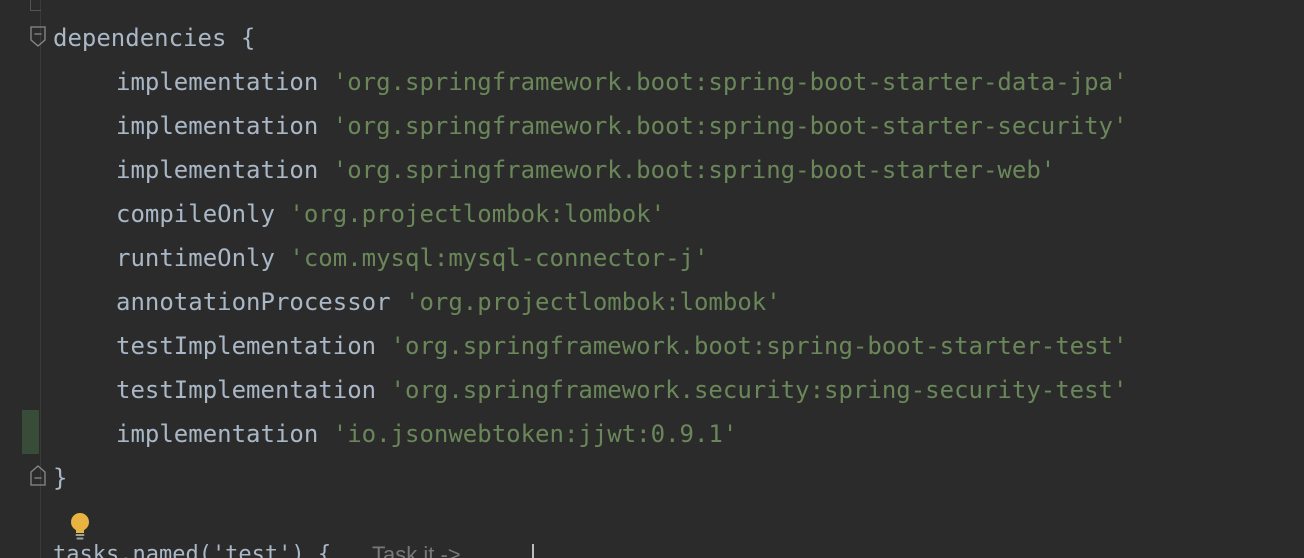 The width and height of the screenshot is (1304, 558). What do you see at coordinates (499, 258) in the screenshot?
I see `dependency-string: 'com.mysql:mysql-connector-j'` at bounding box center [499, 258].